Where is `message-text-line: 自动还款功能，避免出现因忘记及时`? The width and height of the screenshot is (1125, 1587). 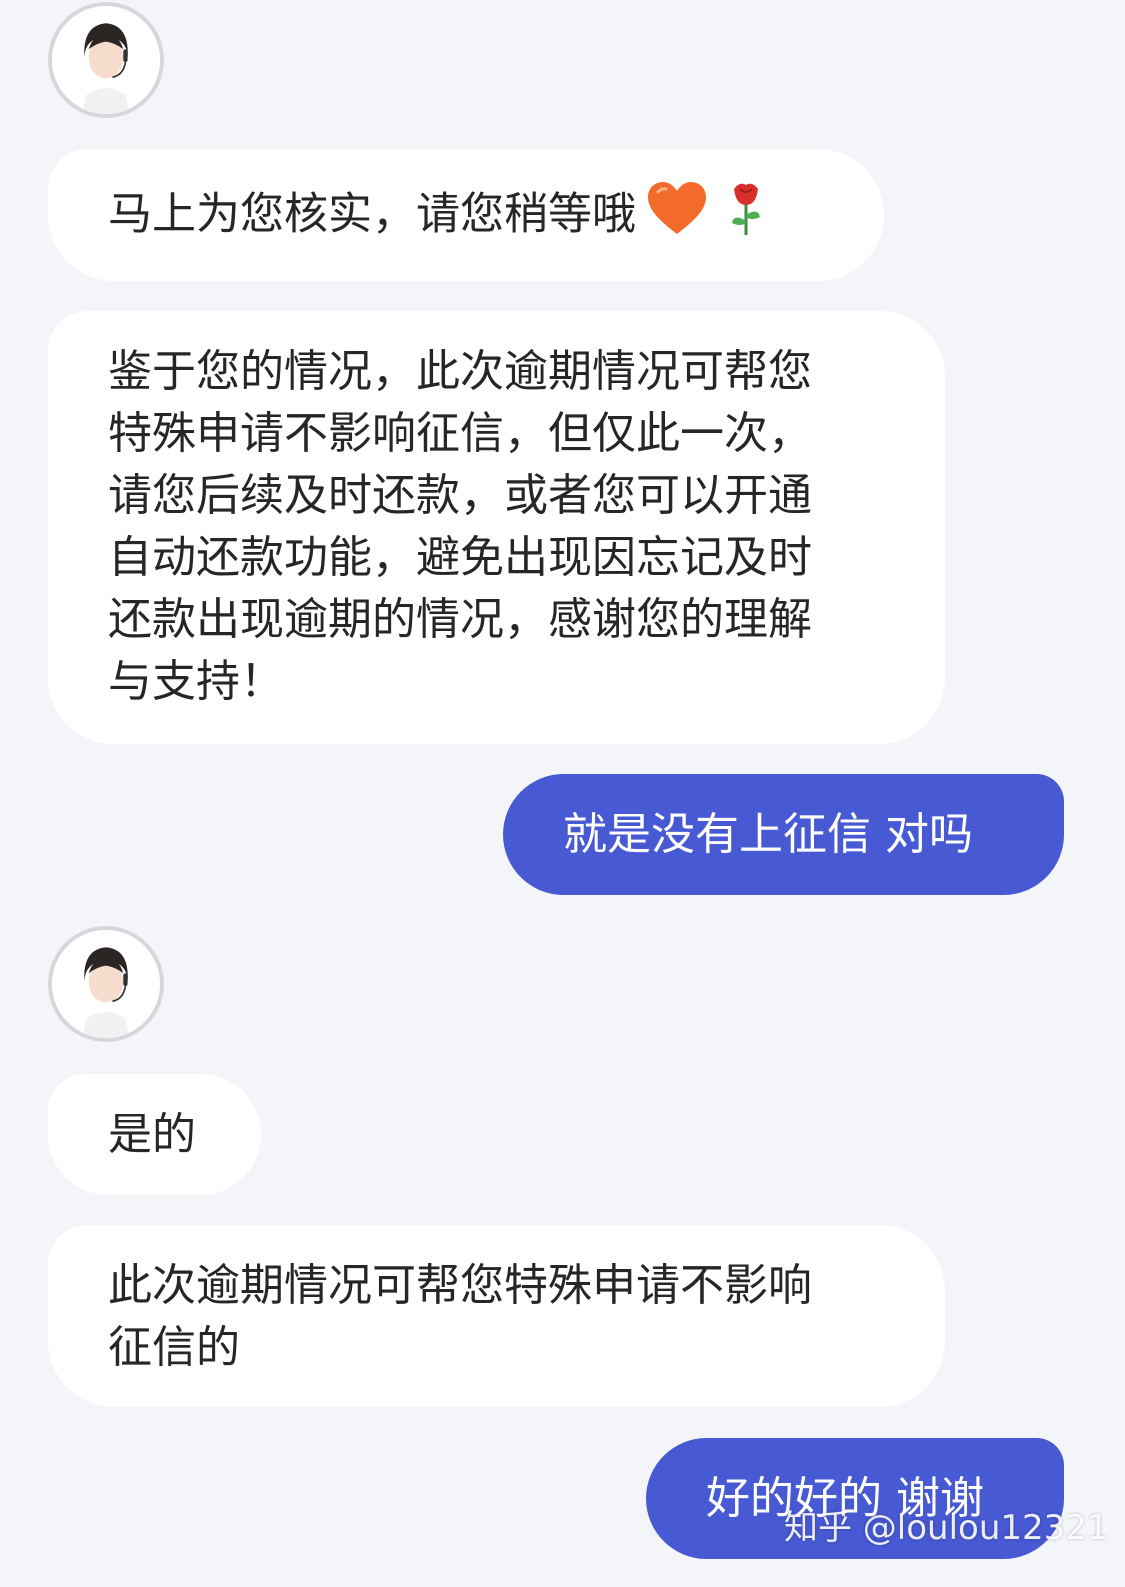
message-text-line: 自动还款功能，避免出现因忘记及时 is located at coordinates (460, 557).